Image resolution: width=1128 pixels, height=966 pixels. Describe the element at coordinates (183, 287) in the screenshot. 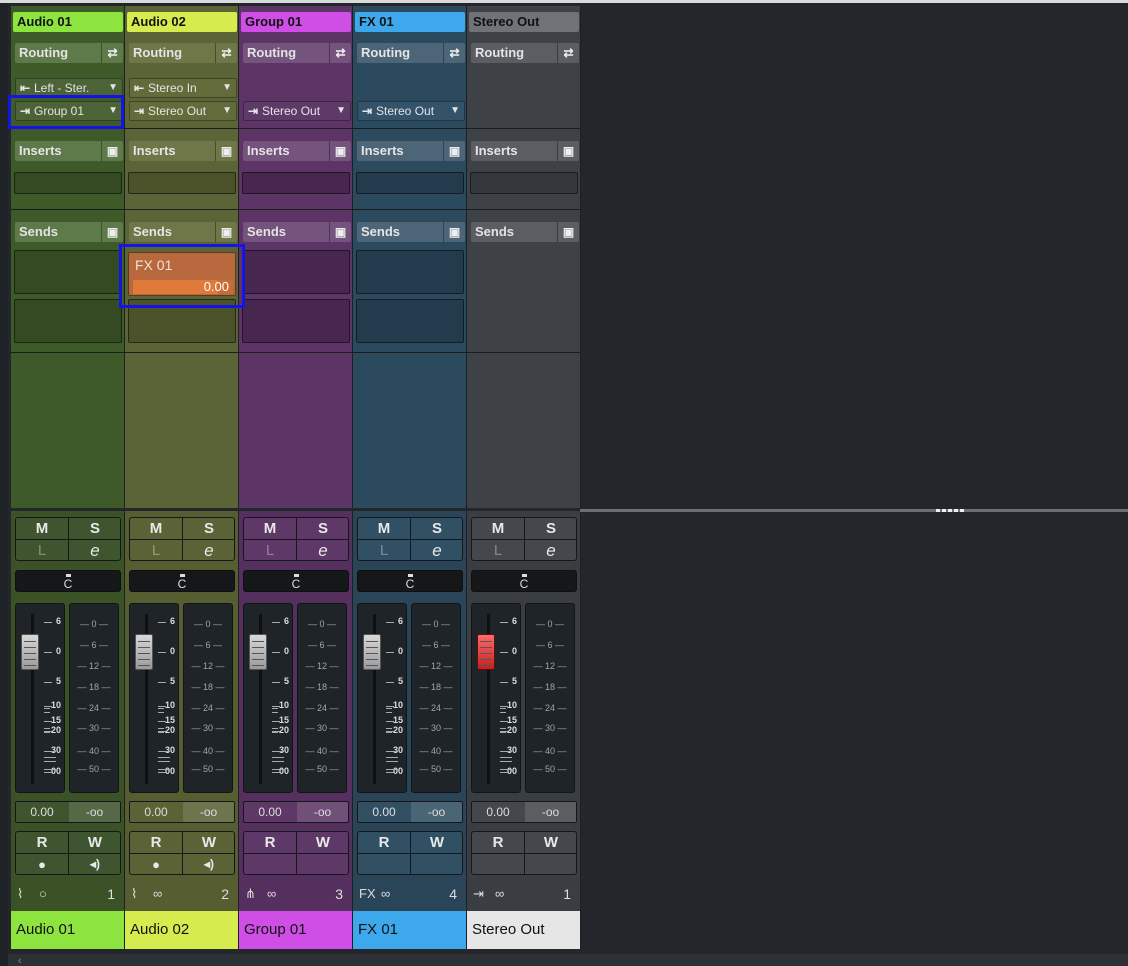

I see `send-level-slider: 0.00` at that location.